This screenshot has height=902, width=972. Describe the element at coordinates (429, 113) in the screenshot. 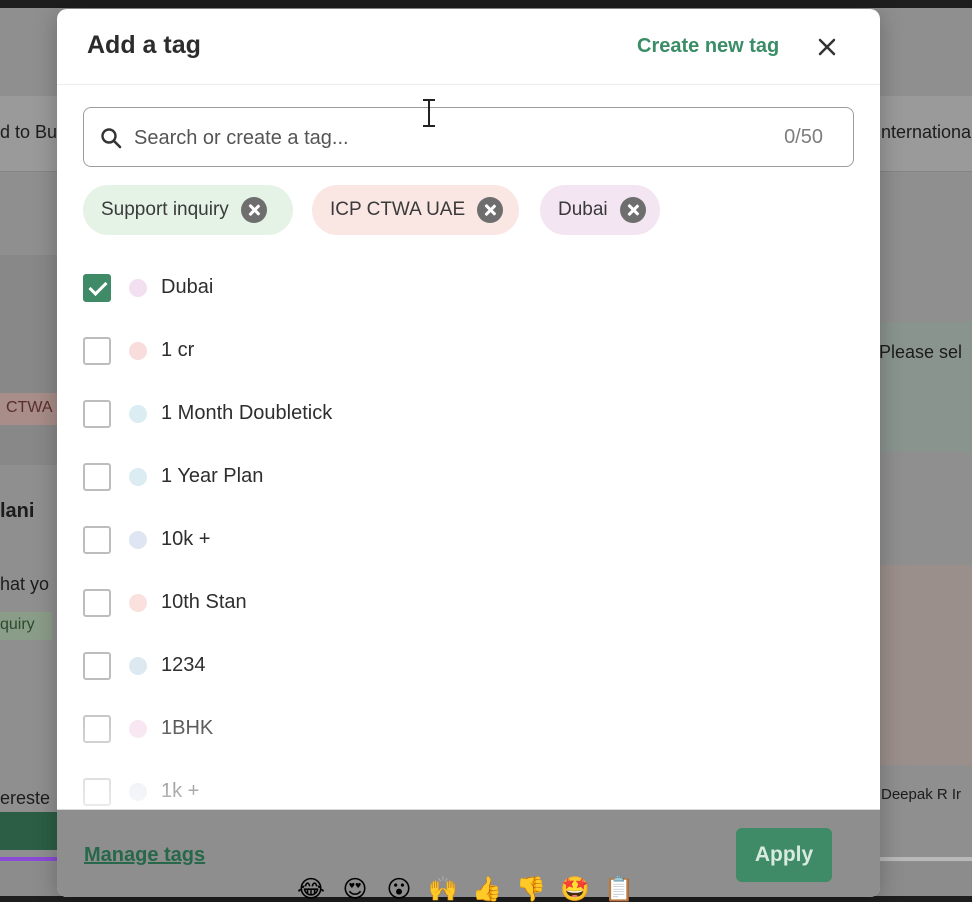

I see `text-cursor-icon` at that location.